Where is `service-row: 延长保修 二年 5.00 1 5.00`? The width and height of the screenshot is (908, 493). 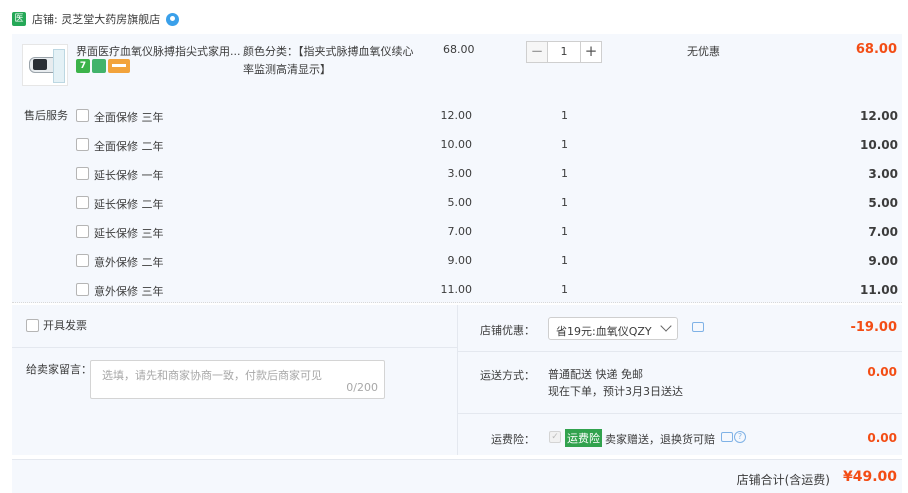
service-row: 延长保修 二年 5.00 1 5.00 is located at coordinates (457, 202).